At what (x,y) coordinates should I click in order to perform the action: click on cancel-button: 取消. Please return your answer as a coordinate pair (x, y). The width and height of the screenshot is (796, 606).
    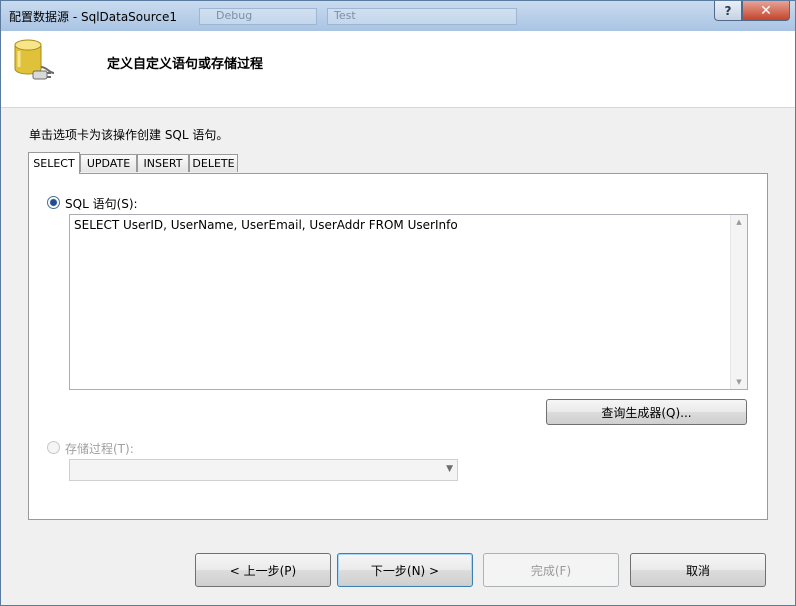
    Looking at the image, I should click on (698, 570).